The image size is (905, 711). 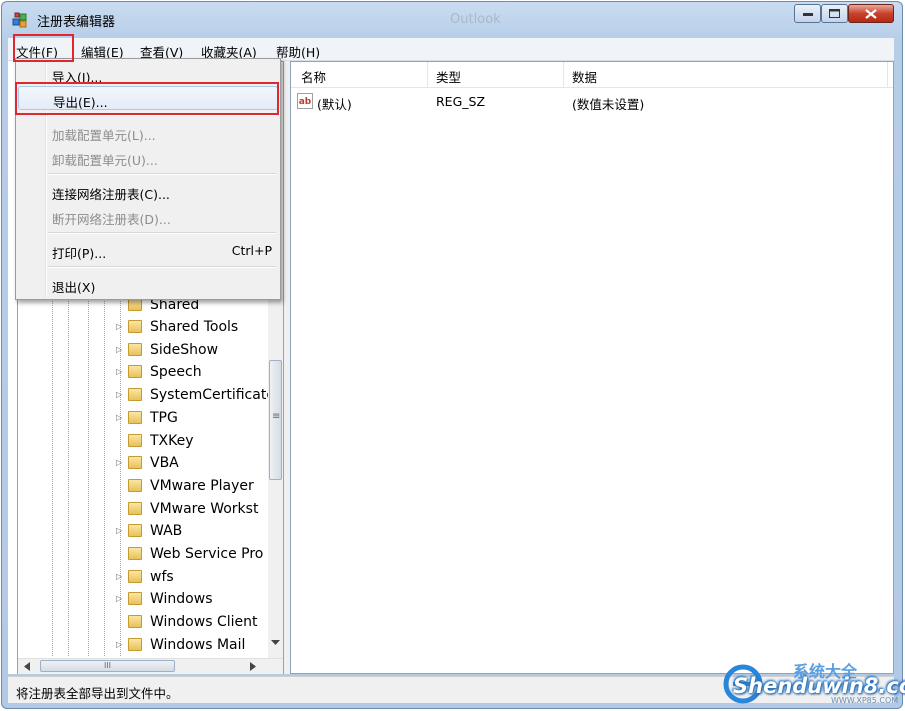 What do you see at coordinates (143, 463) in the screenshot?
I see `tree-node: ▷ VBA` at bounding box center [143, 463].